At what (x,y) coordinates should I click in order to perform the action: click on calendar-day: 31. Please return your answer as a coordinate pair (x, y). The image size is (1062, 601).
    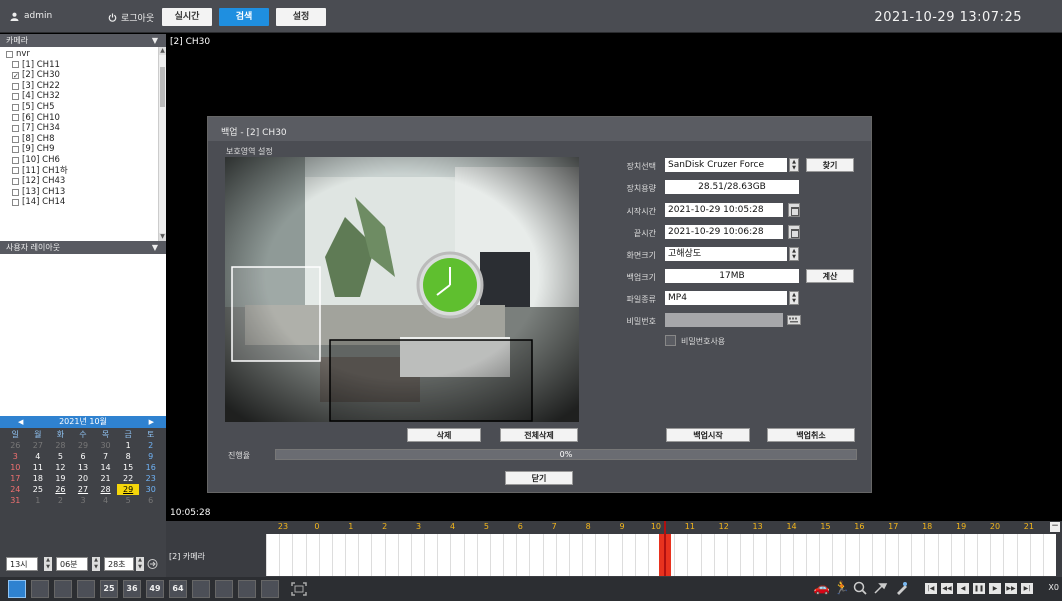
    Looking at the image, I should click on (15, 500).